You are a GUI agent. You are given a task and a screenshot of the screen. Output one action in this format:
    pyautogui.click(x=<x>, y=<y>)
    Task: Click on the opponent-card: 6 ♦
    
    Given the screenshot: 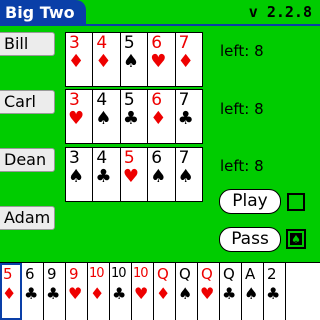 What is the action you would take?
    pyautogui.click(x=162, y=116)
    